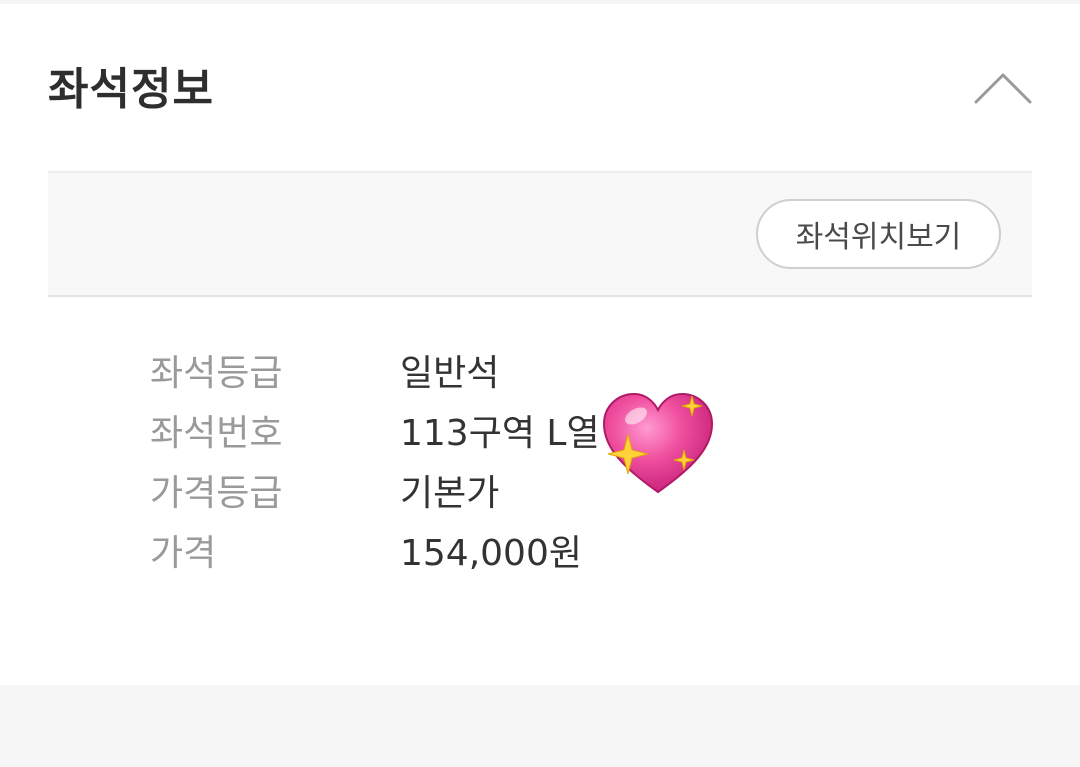 Image resolution: width=1080 pixels, height=767 pixels. Describe the element at coordinates (658, 444) in the screenshot. I see `sparkling-heart-icon` at that location.